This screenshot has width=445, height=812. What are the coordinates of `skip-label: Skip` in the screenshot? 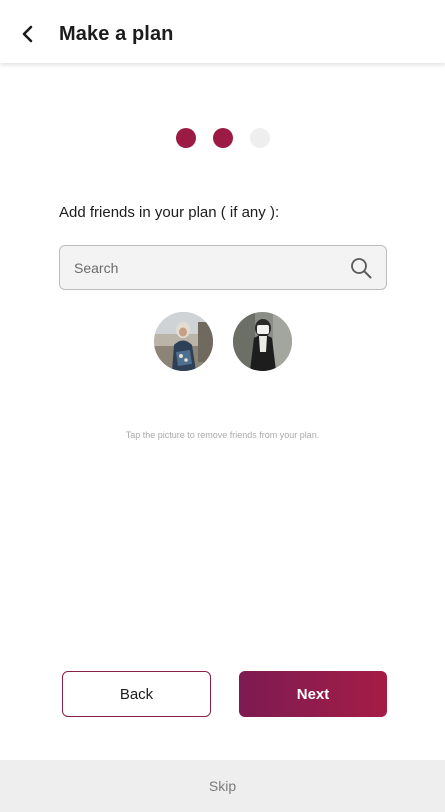 It's located at (222, 786).